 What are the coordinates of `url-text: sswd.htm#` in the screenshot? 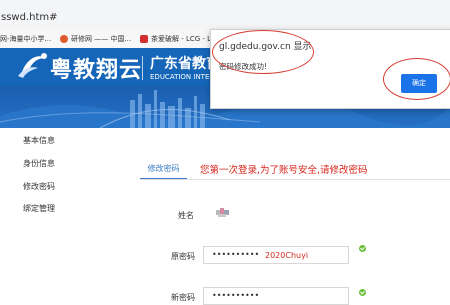 It's located at (29, 17).